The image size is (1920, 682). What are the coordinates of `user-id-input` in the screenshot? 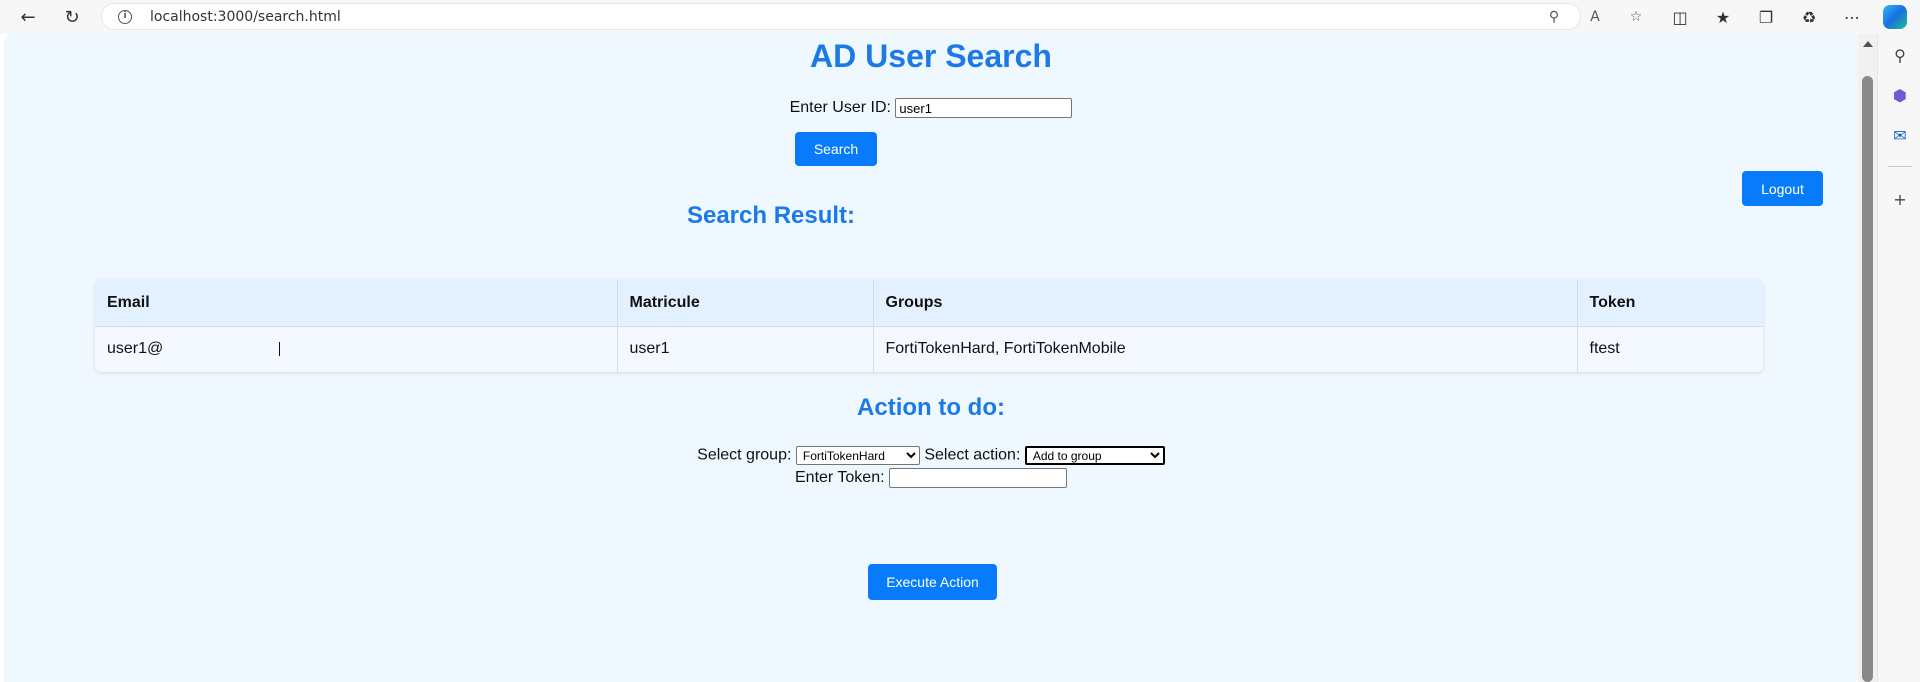 It's located at (984, 108).